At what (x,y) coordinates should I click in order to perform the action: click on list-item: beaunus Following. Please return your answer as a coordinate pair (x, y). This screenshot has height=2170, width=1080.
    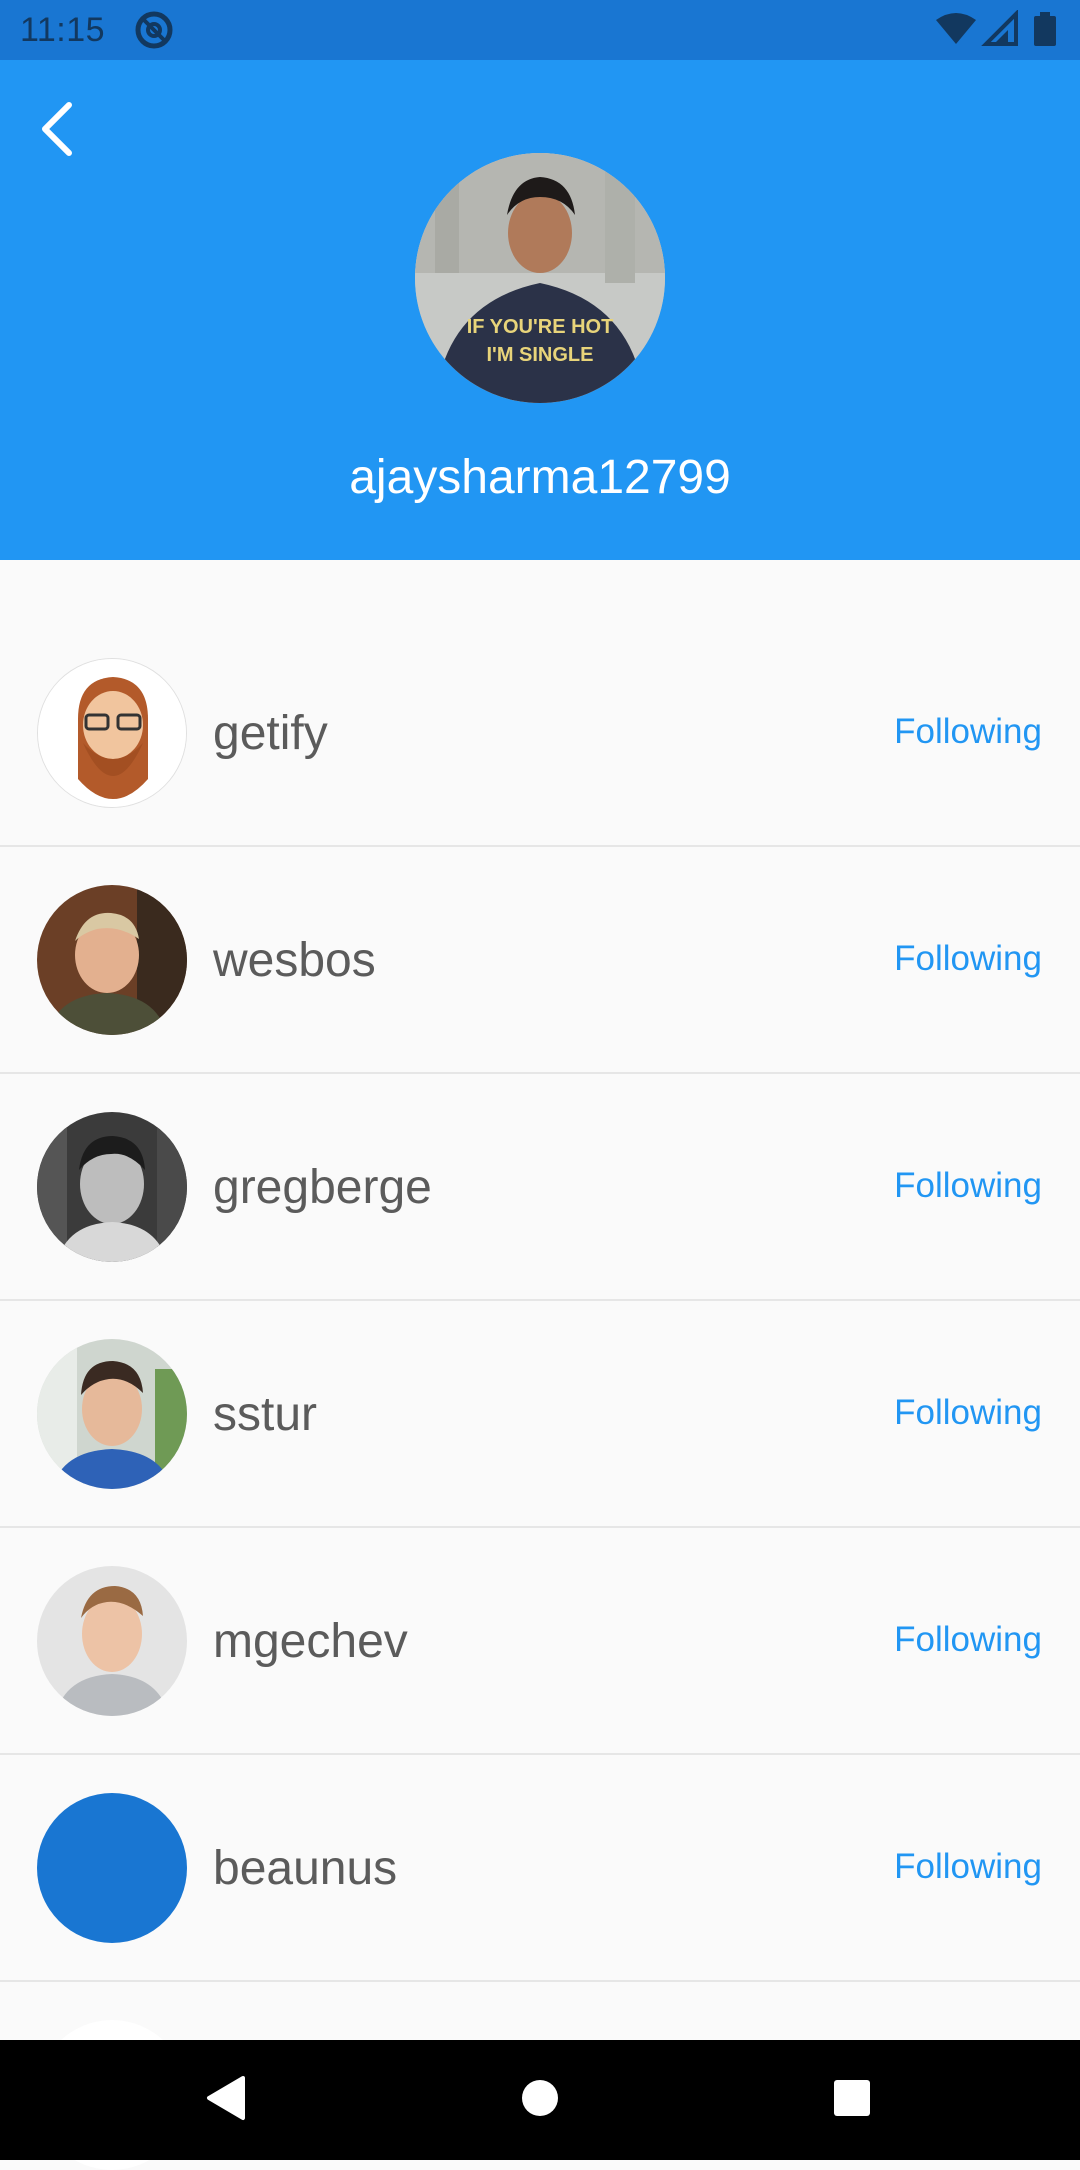
    Looking at the image, I should click on (540, 1868).